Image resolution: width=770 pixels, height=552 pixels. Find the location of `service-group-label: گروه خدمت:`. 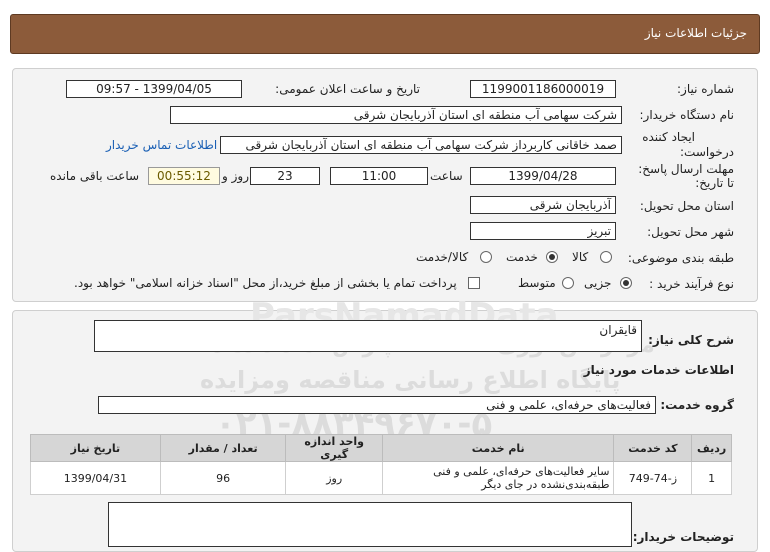

service-group-label: گروه خدمت: is located at coordinates (697, 405).